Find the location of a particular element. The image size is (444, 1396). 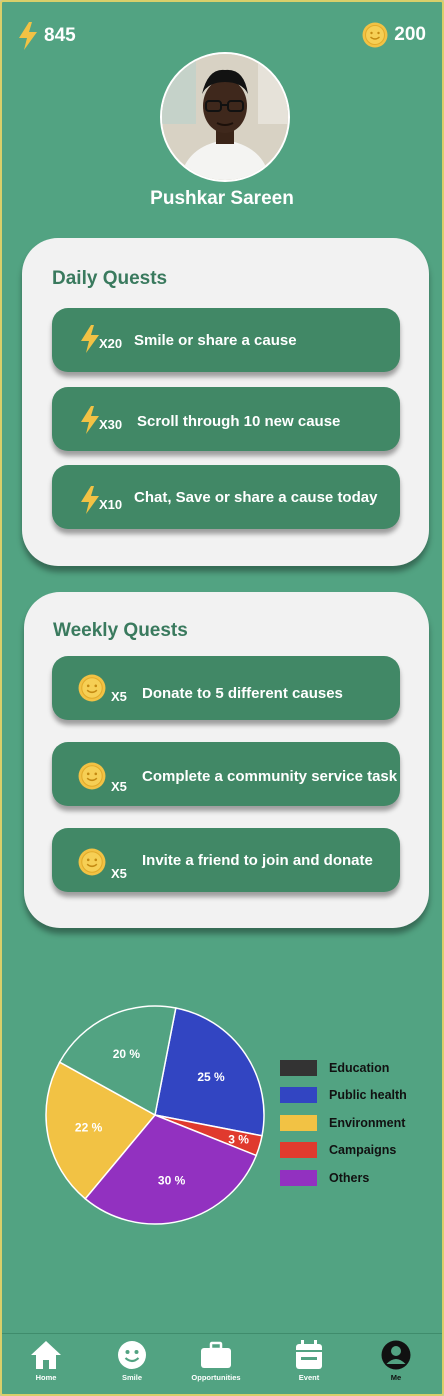

calendar-icon is located at coordinates (309, 1354).